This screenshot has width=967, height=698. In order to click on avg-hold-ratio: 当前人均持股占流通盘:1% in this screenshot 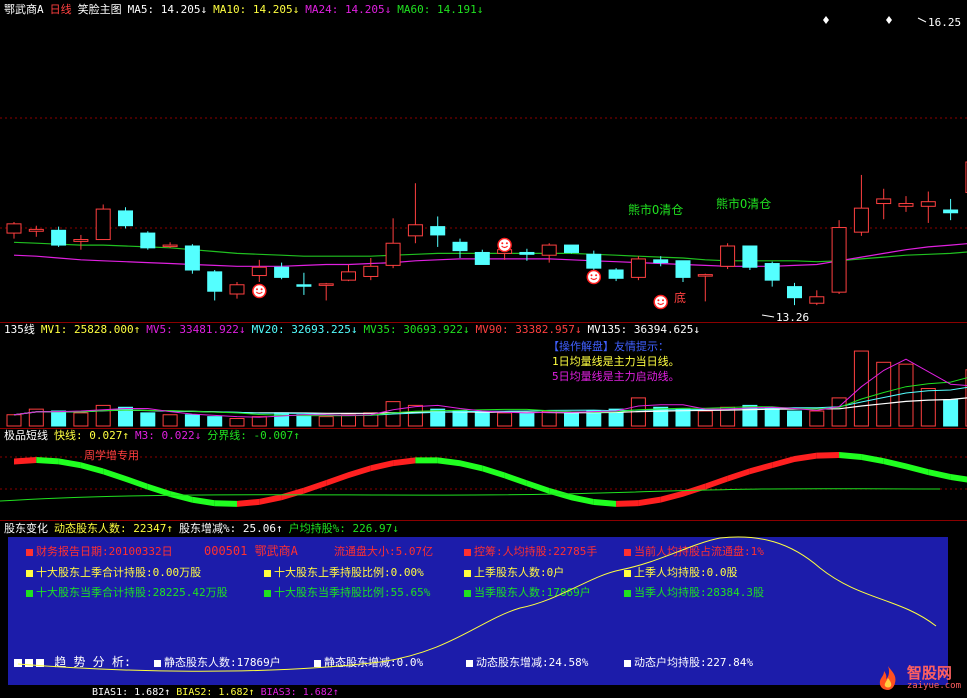, I will do `click(694, 551)`.